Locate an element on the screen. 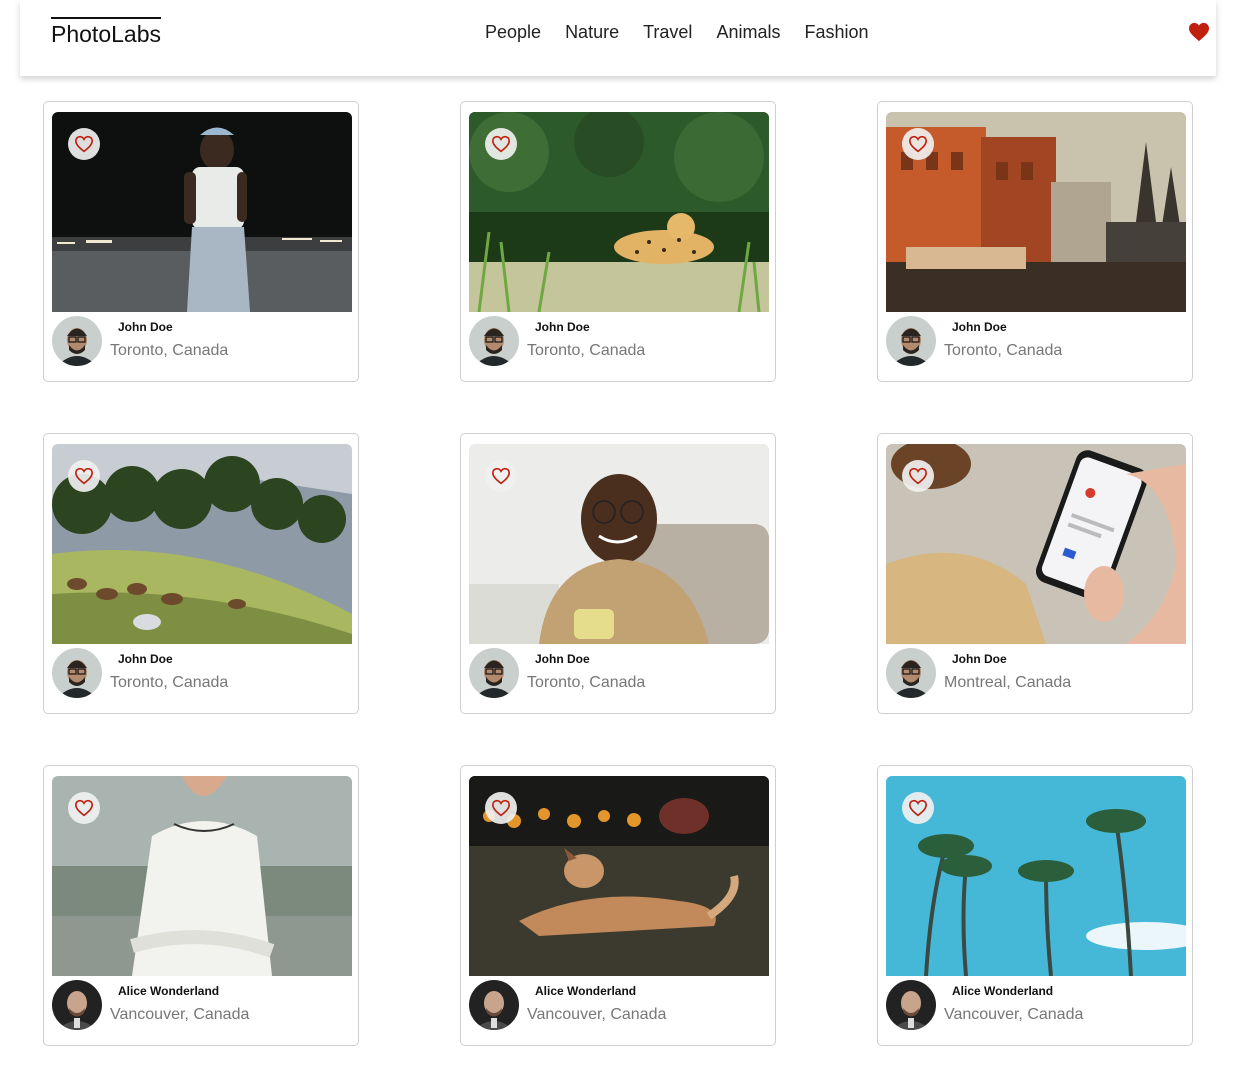 This screenshot has height=1077, width=1252. photo-user-location: Montreal, Canada is located at coordinates (1008, 682).